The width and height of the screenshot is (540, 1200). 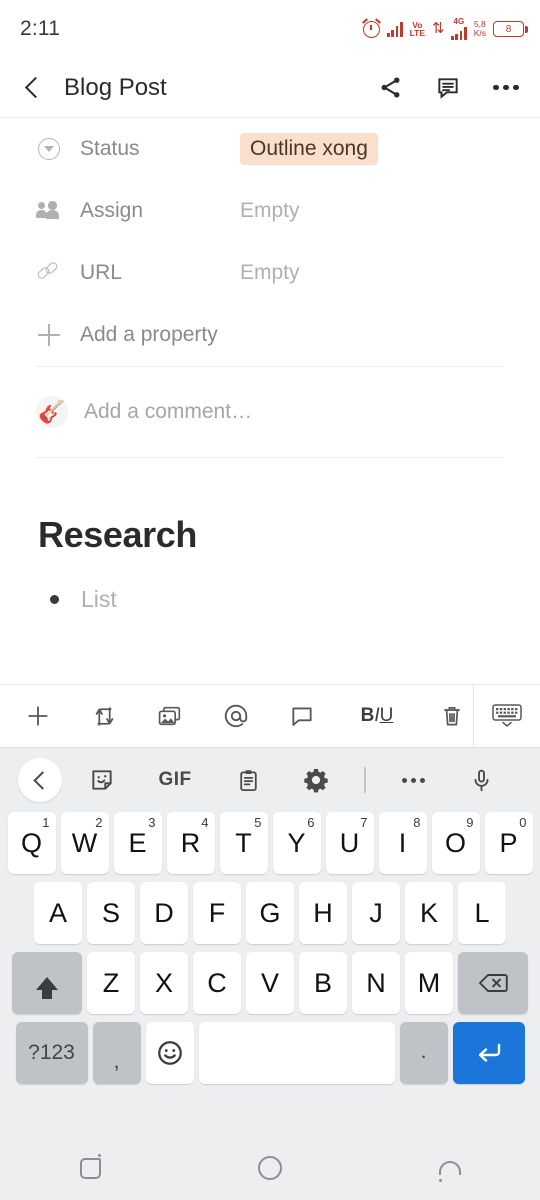 I want to click on back-button, so click(x=450, y=1168).